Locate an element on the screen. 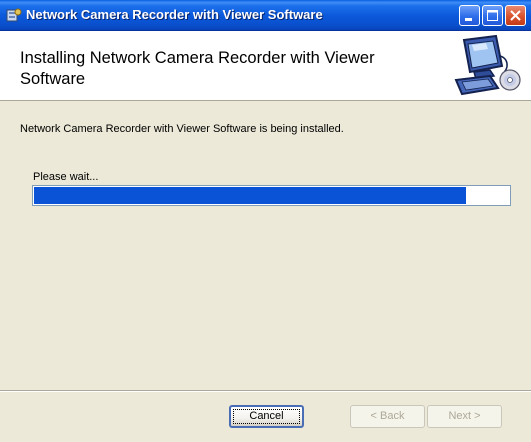 The width and height of the screenshot is (531, 442). minimize-icon is located at coordinates (468, 19).